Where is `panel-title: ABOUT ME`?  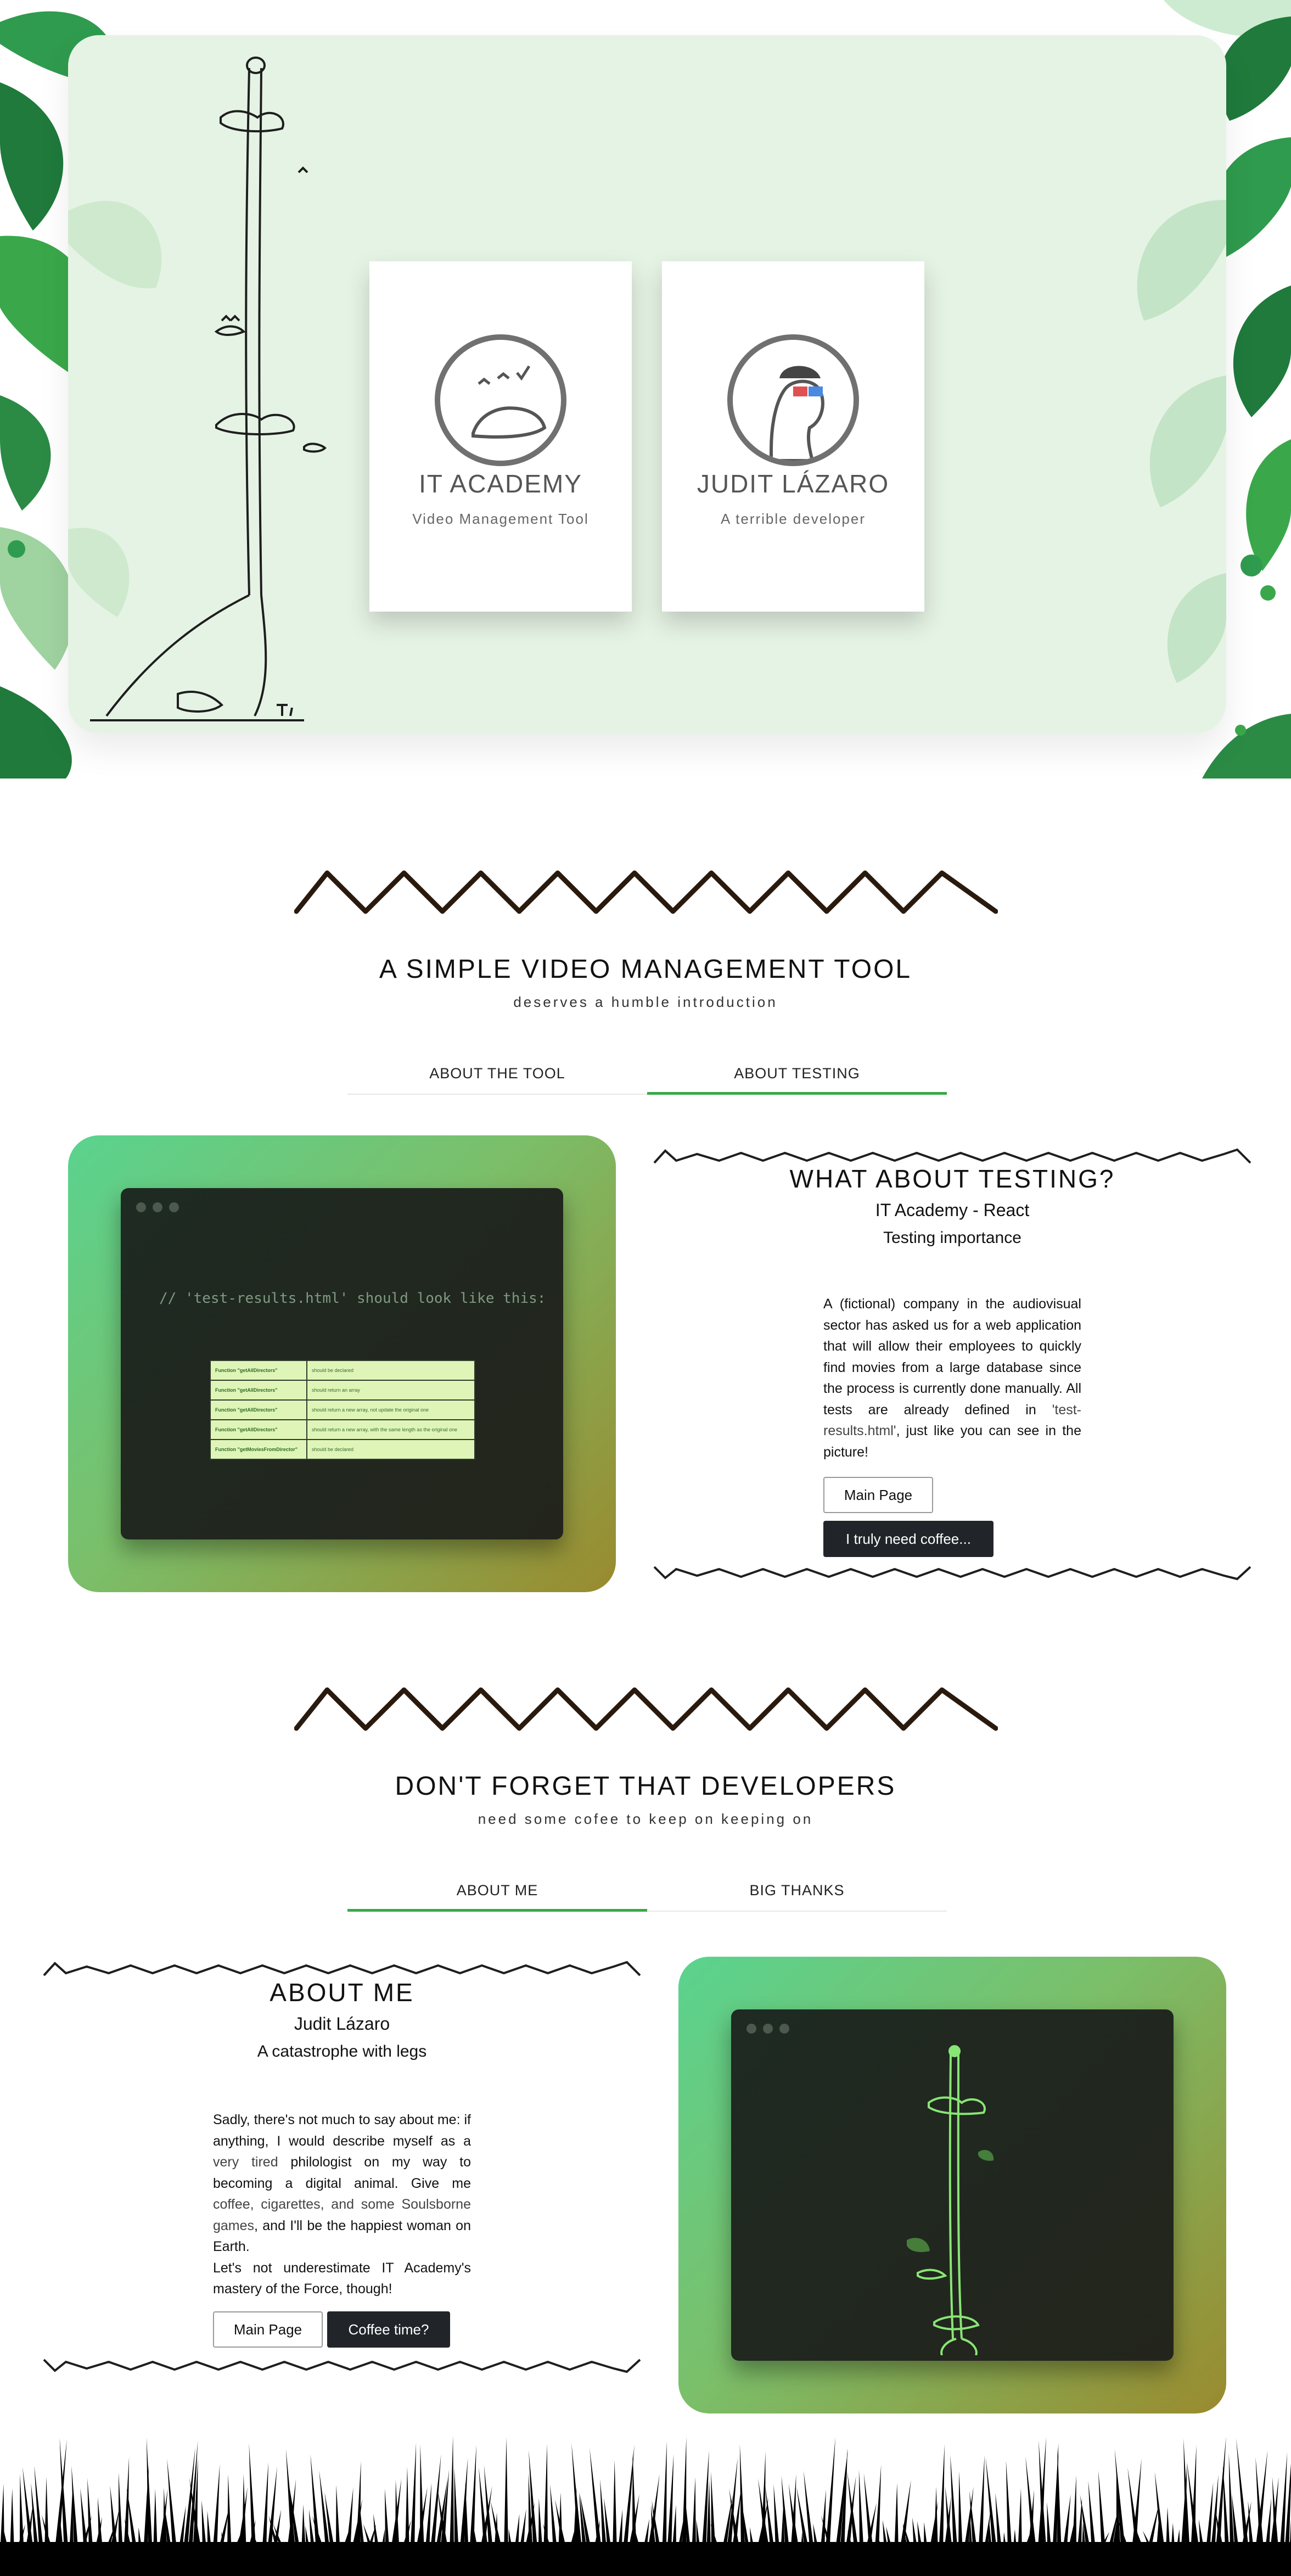 panel-title: ABOUT ME is located at coordinates (342, 1992).